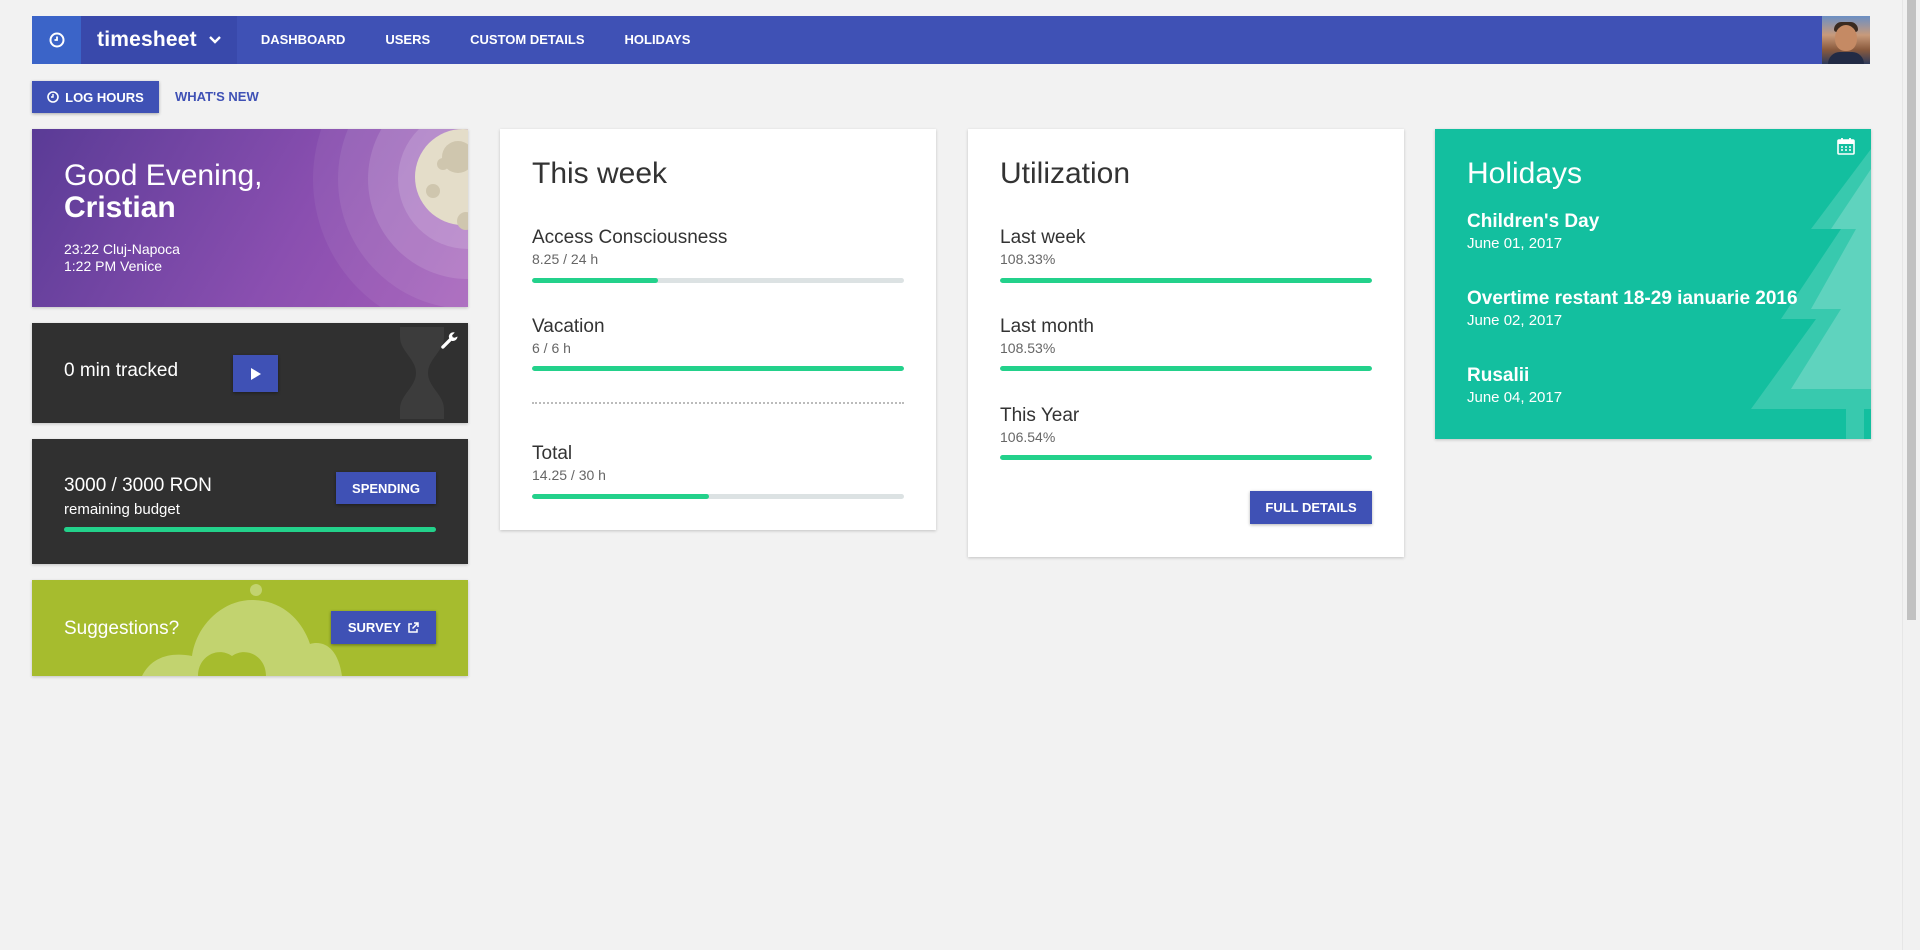 This screenshot has height=950, width=1920. What do you see at coordinates (122, 509) in the screenshot?
I see `budget-label: remaining budget` at bounding box center [122, 509].